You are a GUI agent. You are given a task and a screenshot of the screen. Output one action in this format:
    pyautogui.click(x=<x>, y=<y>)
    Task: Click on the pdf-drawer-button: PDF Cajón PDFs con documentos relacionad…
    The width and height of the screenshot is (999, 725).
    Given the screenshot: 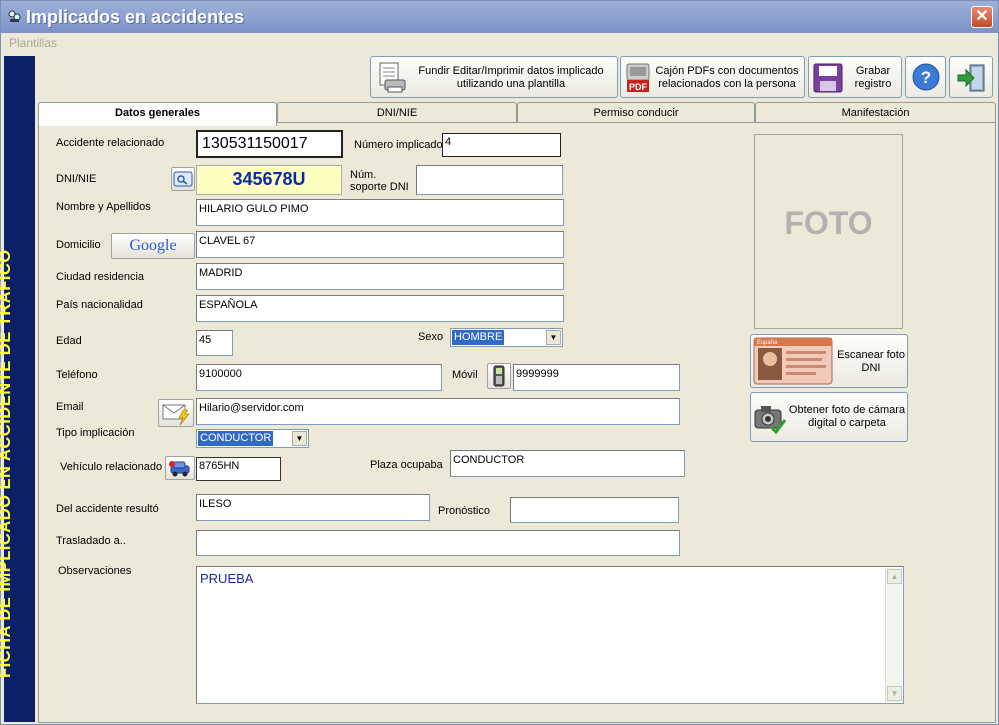 What is the action you would take?
    pyautogui.click(x=712, y=77)
    